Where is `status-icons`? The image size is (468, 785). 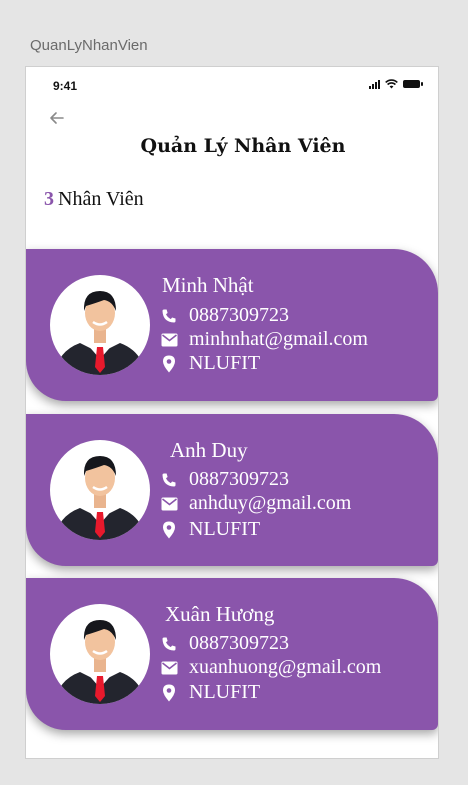
status-icons is located at coordinates (396, 84).